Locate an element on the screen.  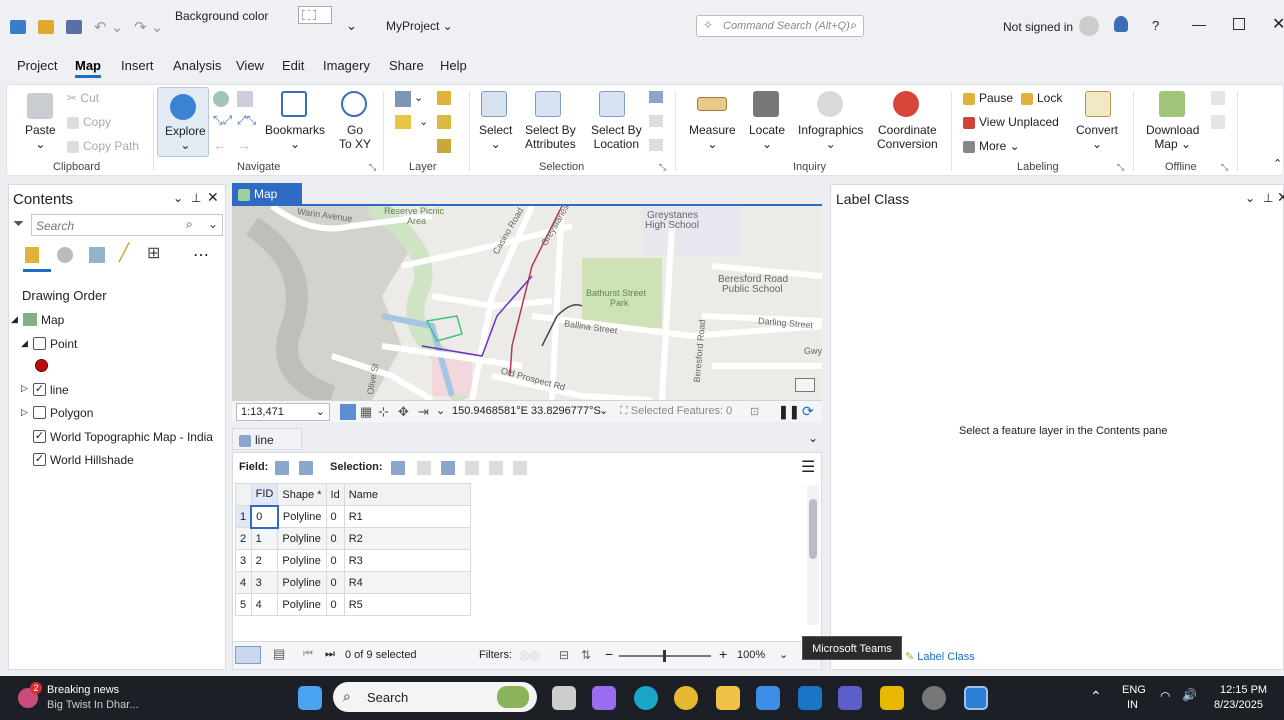
topographic-checkbox: ✓ is located at coordinates (39, 436).